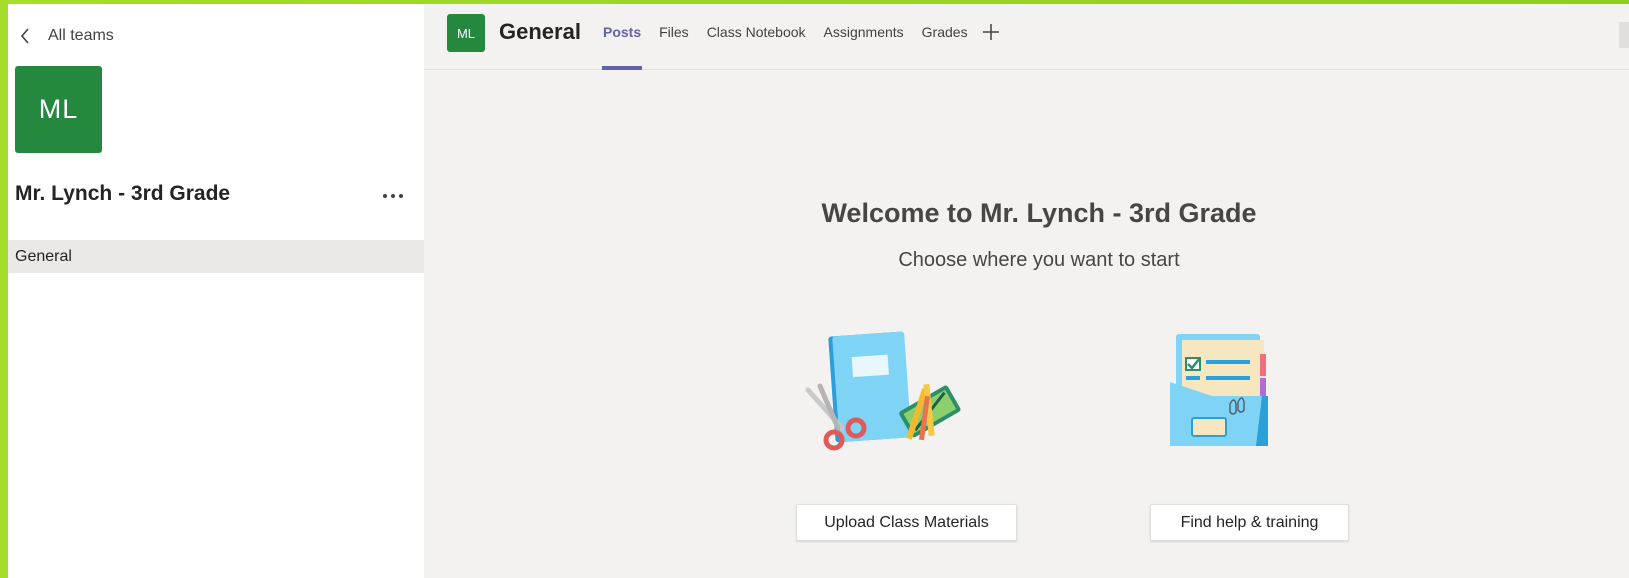 The height and width of the screenshot is (578, 1629). What do you see at coordinates (1624, 35) in the screenshot?
I see `header-overflow-control` at bounding box center [1624, 35].